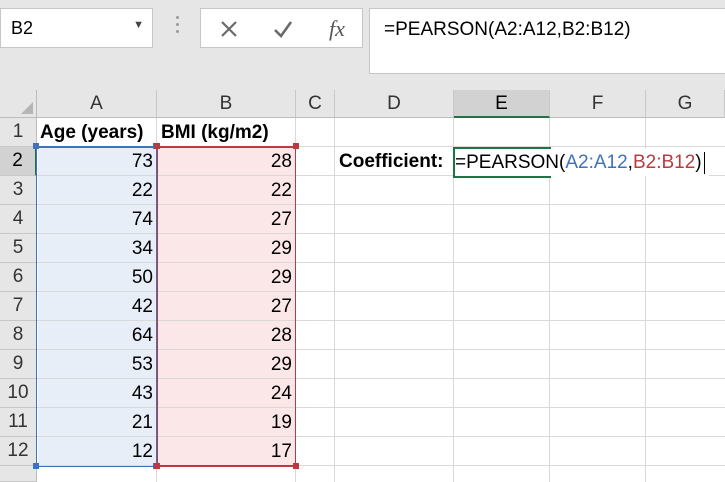  I want to click on formula-range-a: A2:A12, so click(596, 162).